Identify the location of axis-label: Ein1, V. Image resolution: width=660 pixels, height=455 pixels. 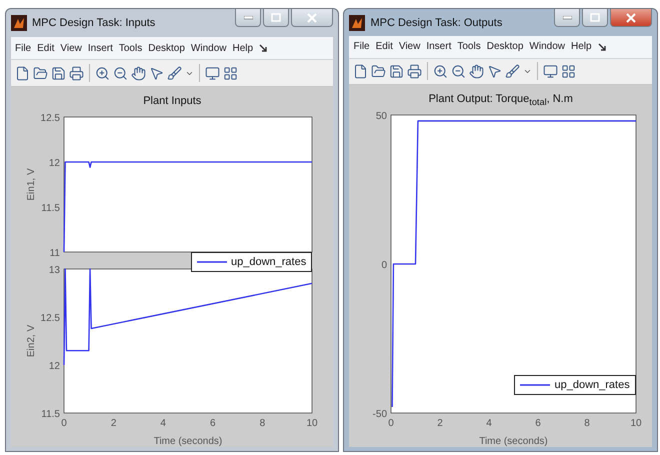
(32, 184).